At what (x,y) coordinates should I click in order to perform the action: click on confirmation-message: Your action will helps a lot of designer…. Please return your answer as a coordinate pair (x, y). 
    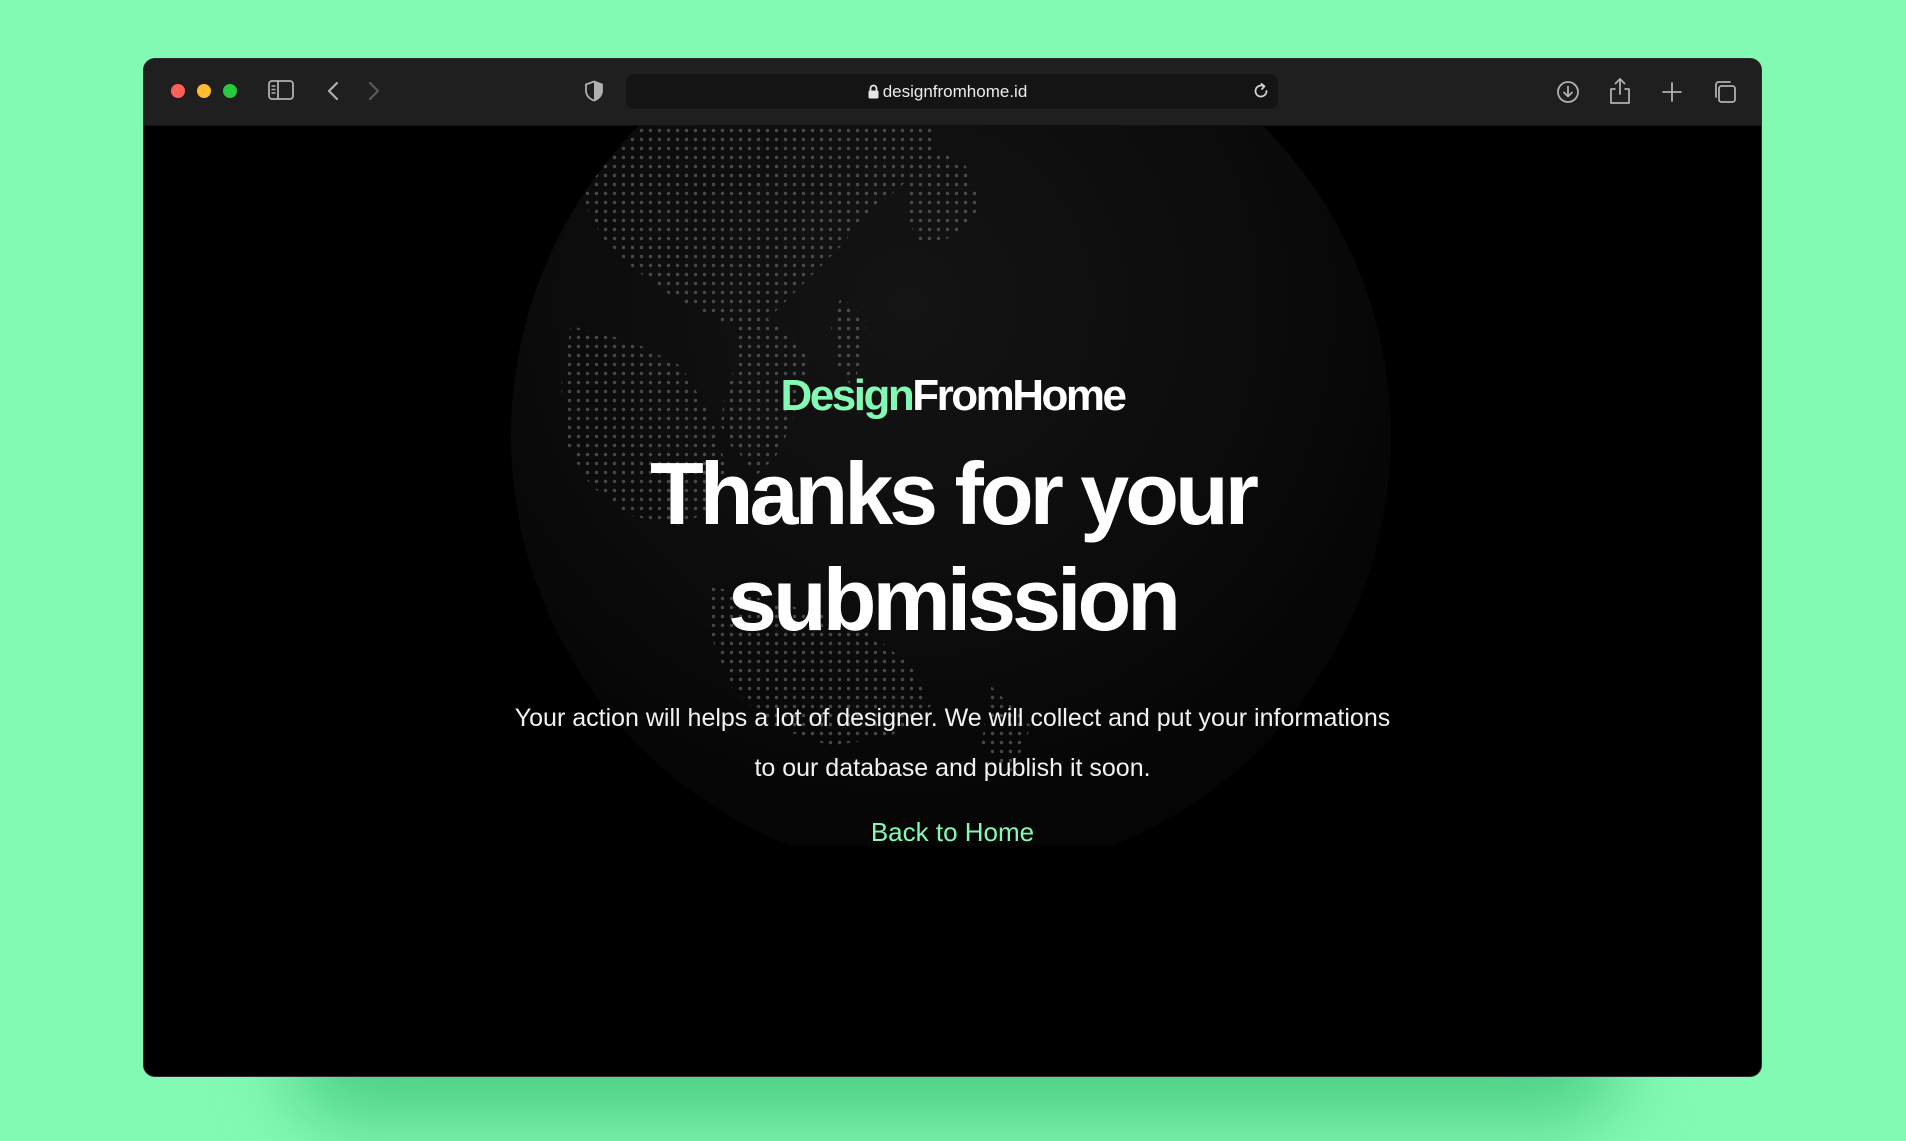
    Looking at the image, I should click on (953, 743).